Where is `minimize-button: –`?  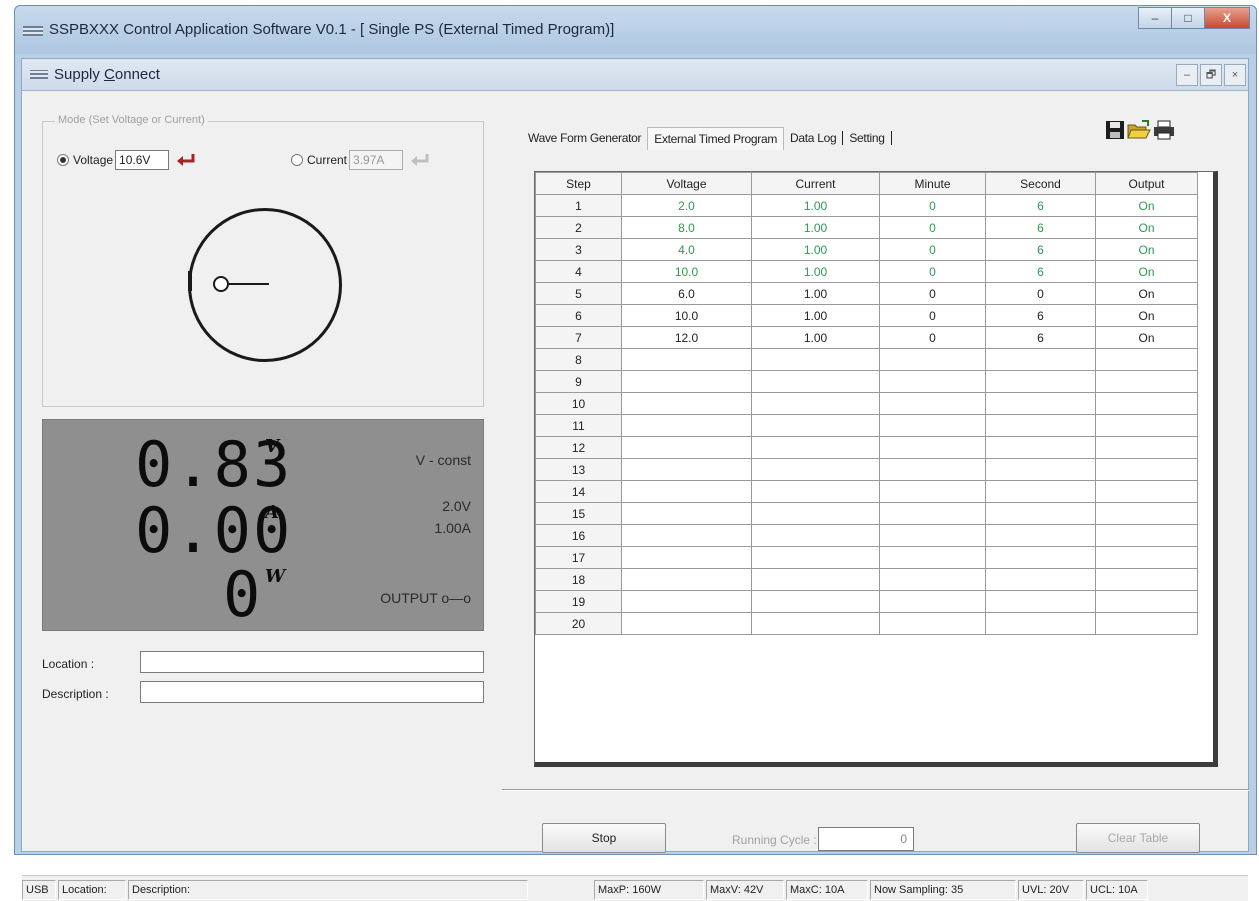
minimize-button: – is located at coordinates (1155, 18).